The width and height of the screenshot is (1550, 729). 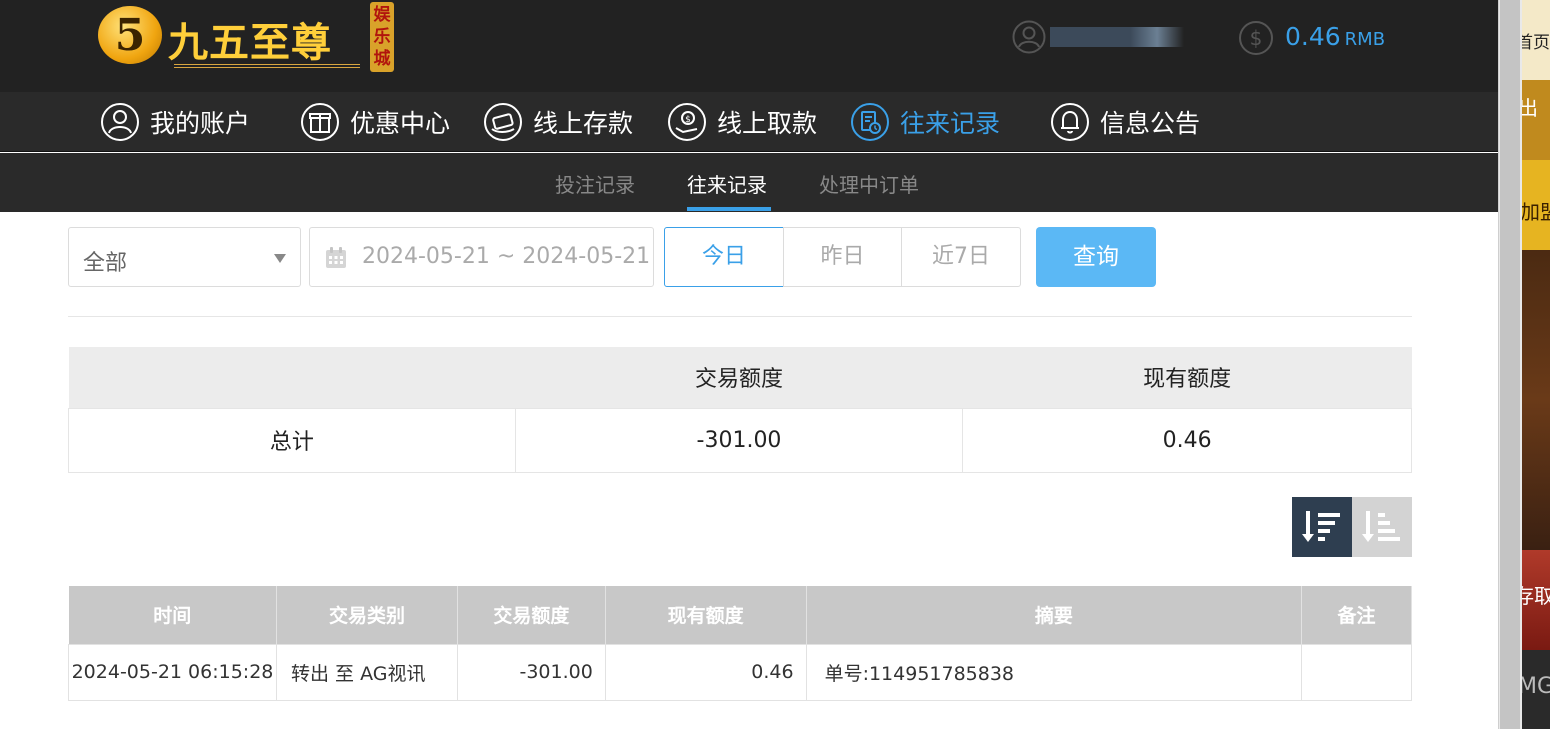 I want to click on section-divider, so click(x=740, y=316).